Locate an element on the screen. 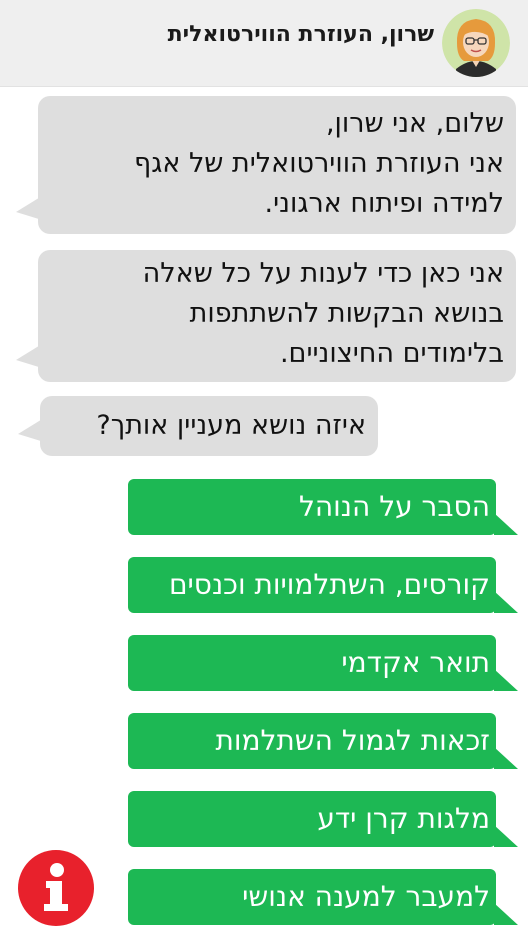 The image size is (528, 940). message-line: למידה ופיתוח ארגוני. is located at coordinates (384, 203).